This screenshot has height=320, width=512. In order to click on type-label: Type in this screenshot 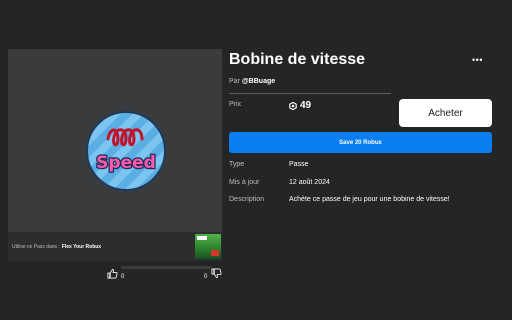, I will do `click(237, 164)`.